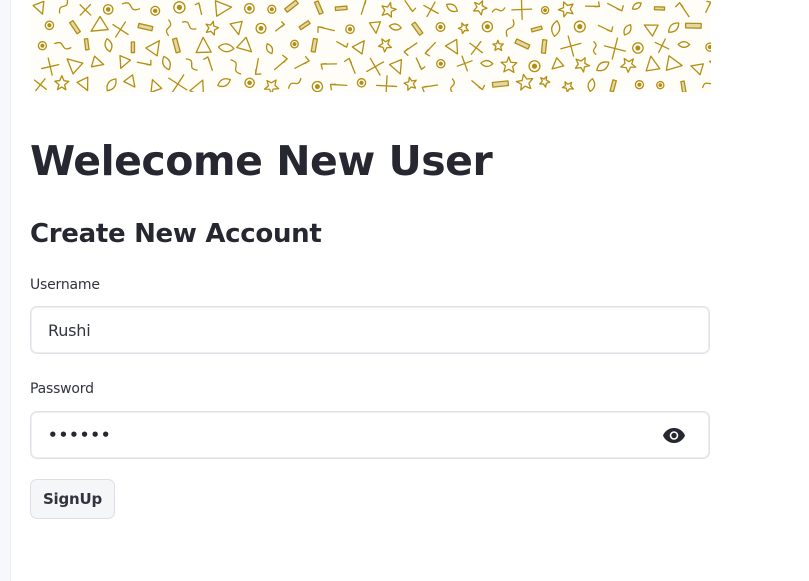  I want to click on page-title: Welecome New User, so click(261, 161).